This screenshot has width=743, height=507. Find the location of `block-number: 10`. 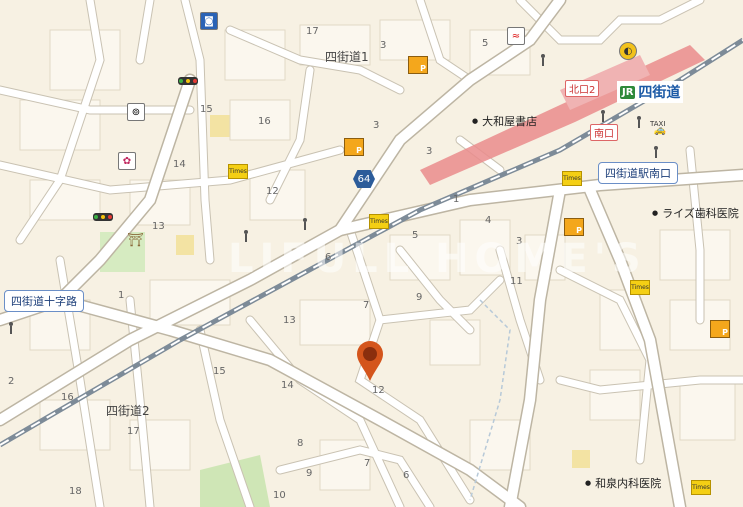

block-number: 10 is located at coordinates (279, 495).